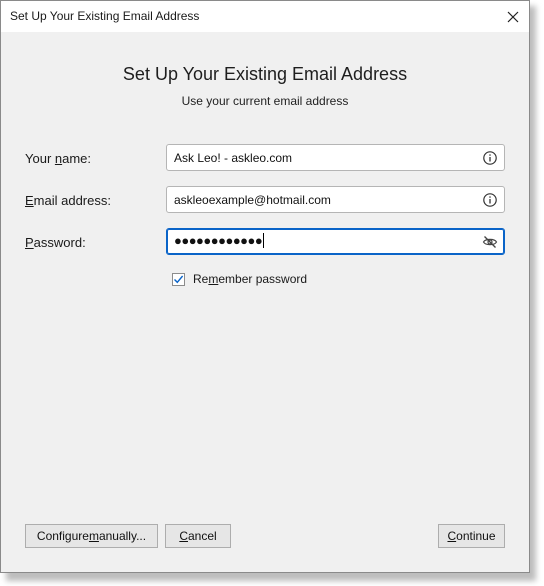 Image resolution: width=544 pixels, height=586 pixels. Describe the element at coordinates (335, 157) in the screenshot. I see `name-field: Ask Leo! - askleo.com` at that location.